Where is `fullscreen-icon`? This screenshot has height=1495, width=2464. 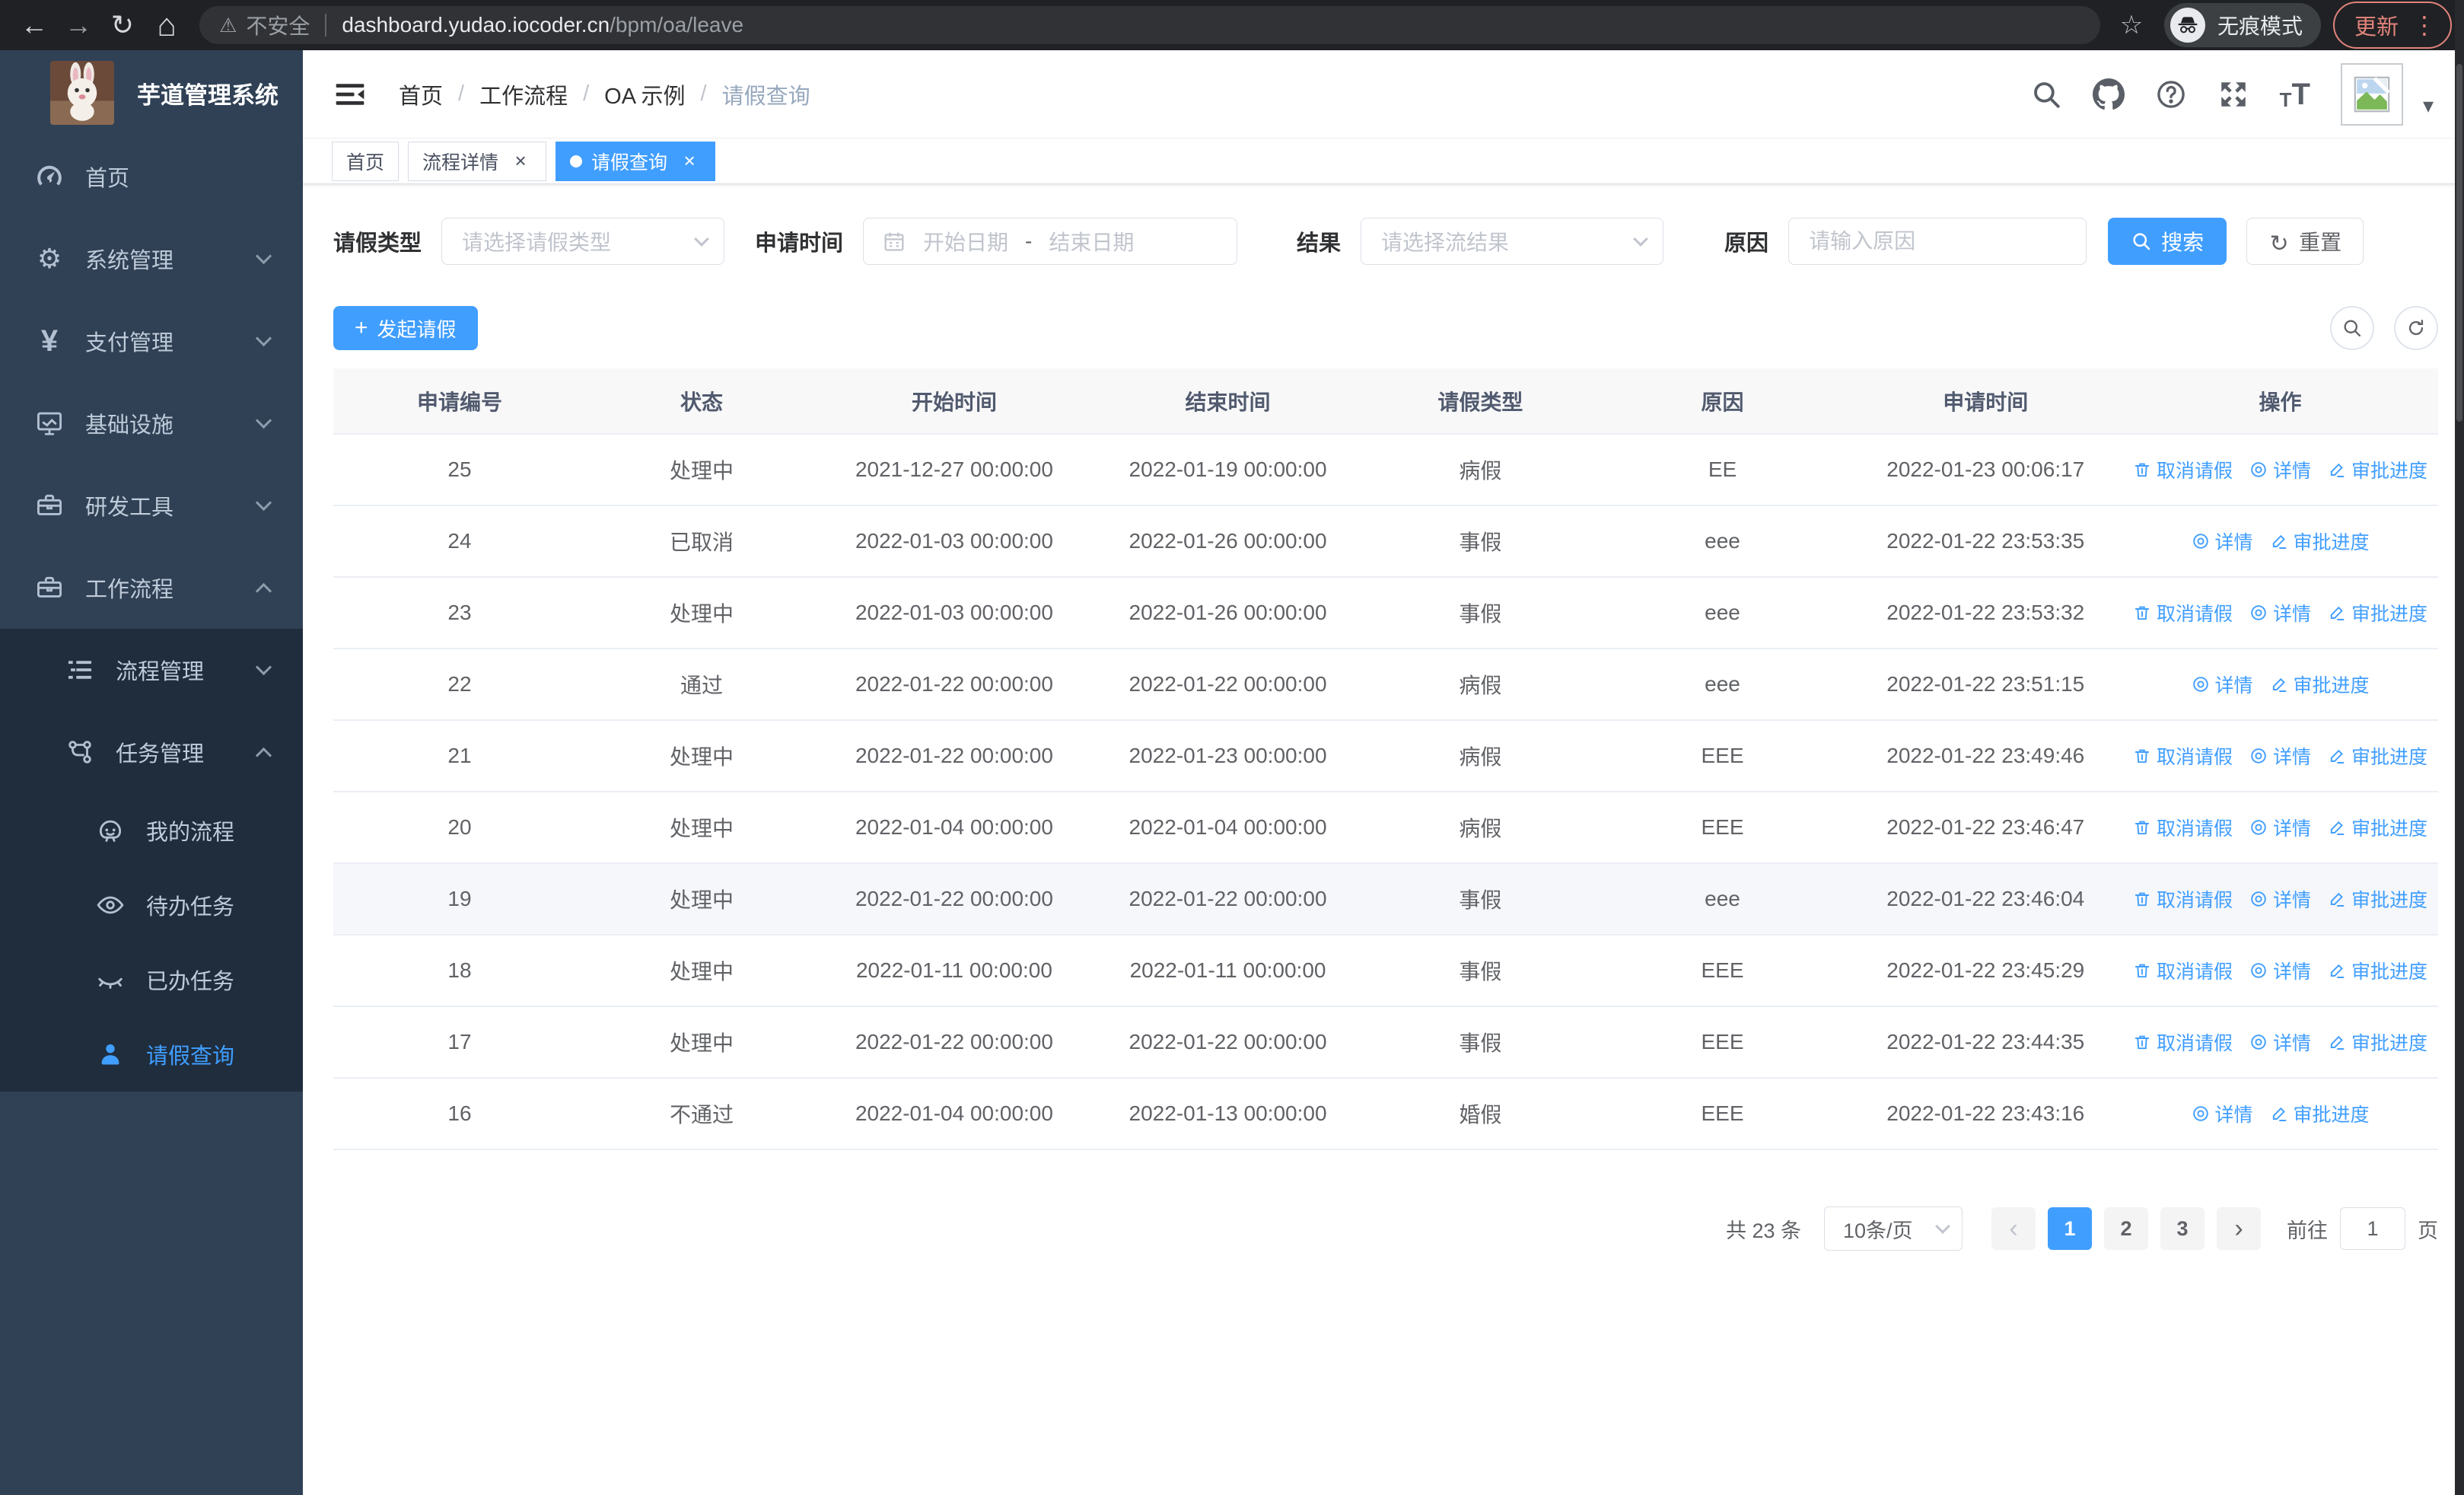 fullscreen-icon is located at coordinates (2233, 94).